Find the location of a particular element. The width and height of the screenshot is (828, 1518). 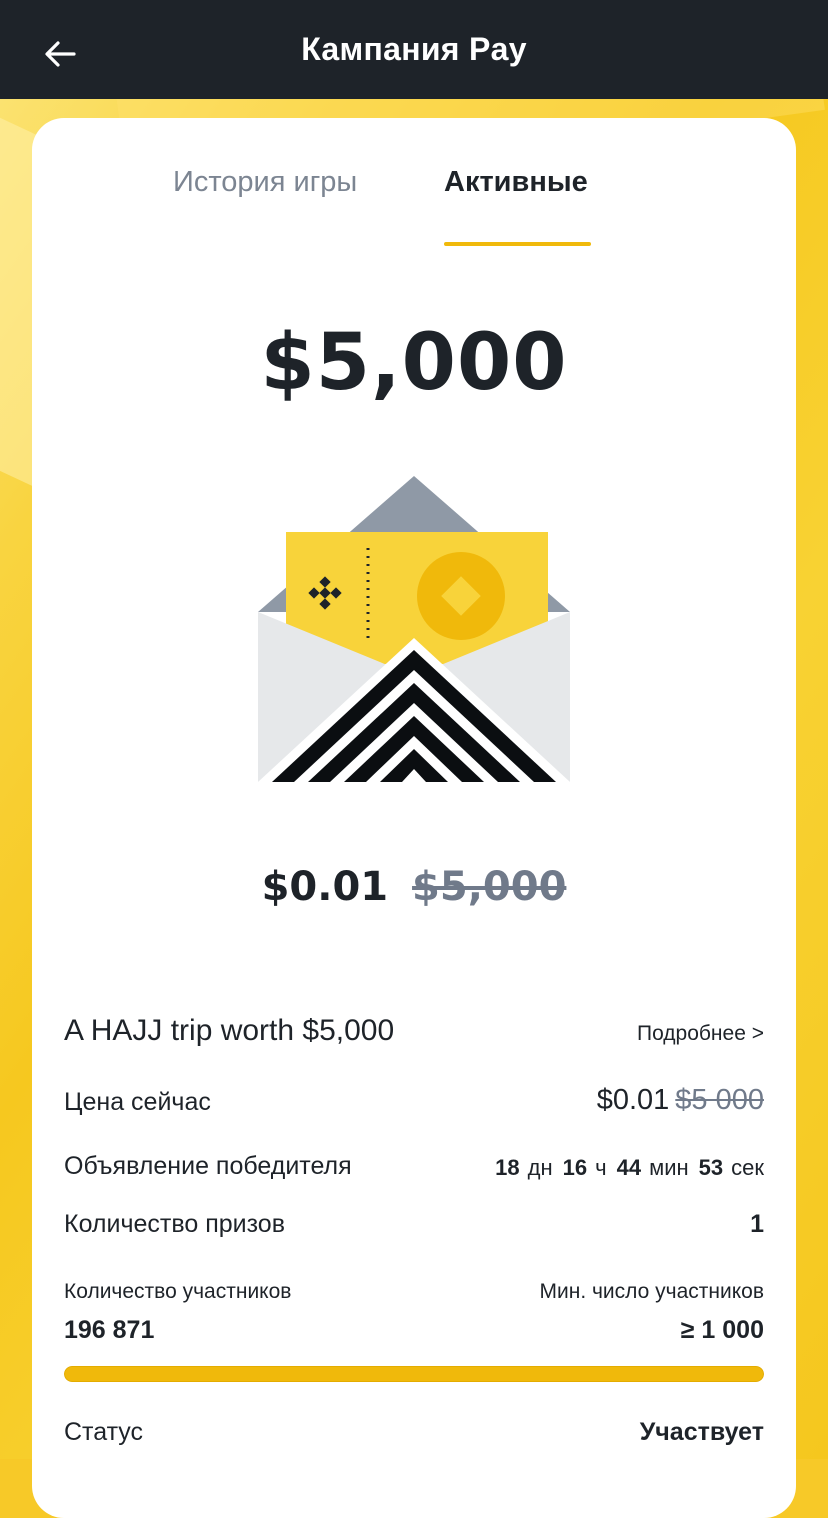

page-title: Кампания Pay is located at coordinates (414, 49).